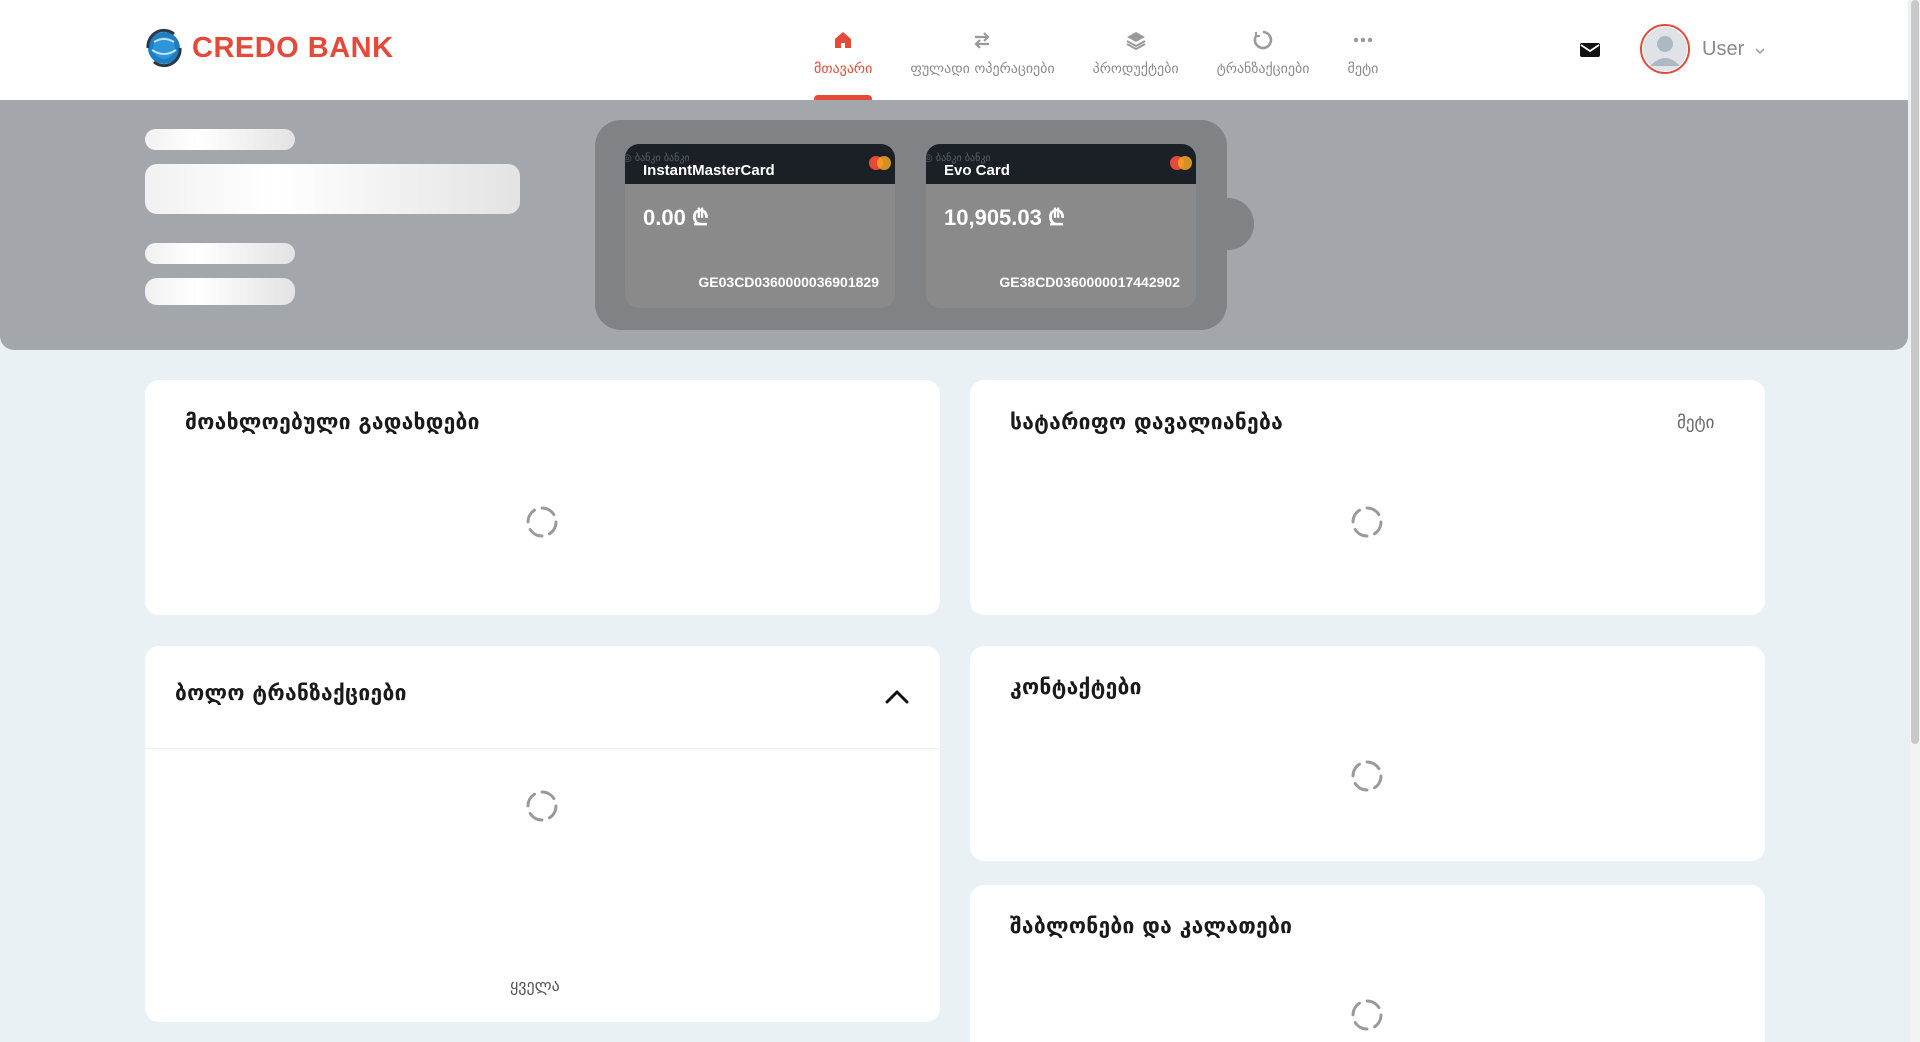 The image size is (1920, 1042). What do you see at coordinates (291, 693) in the screenshot?
I see `widget-title: ბოლო ტრანზაქციები` at bounding box center [291, 693].